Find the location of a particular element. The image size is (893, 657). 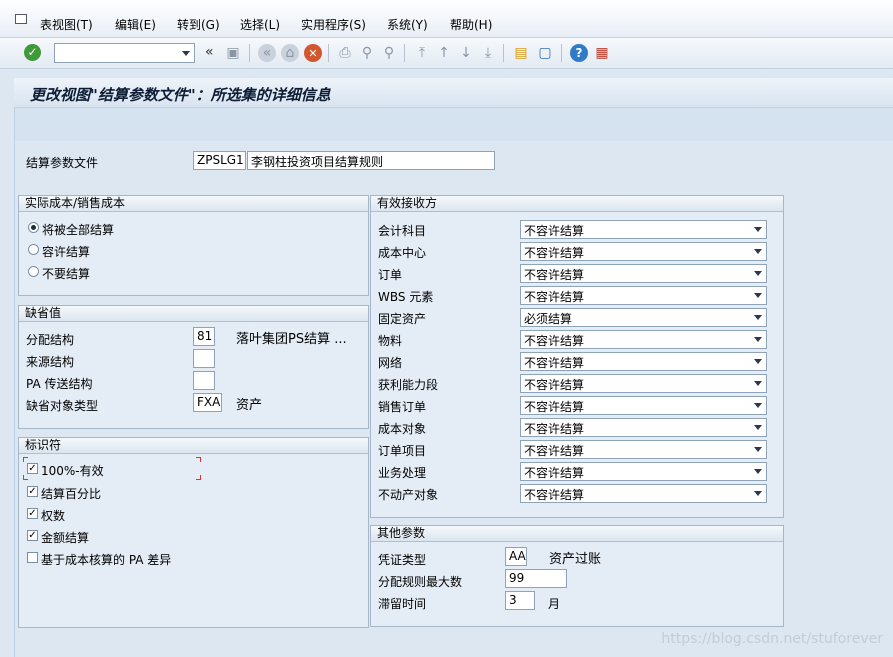

max-rules-value: 99 is located at coordinates (517, 578).